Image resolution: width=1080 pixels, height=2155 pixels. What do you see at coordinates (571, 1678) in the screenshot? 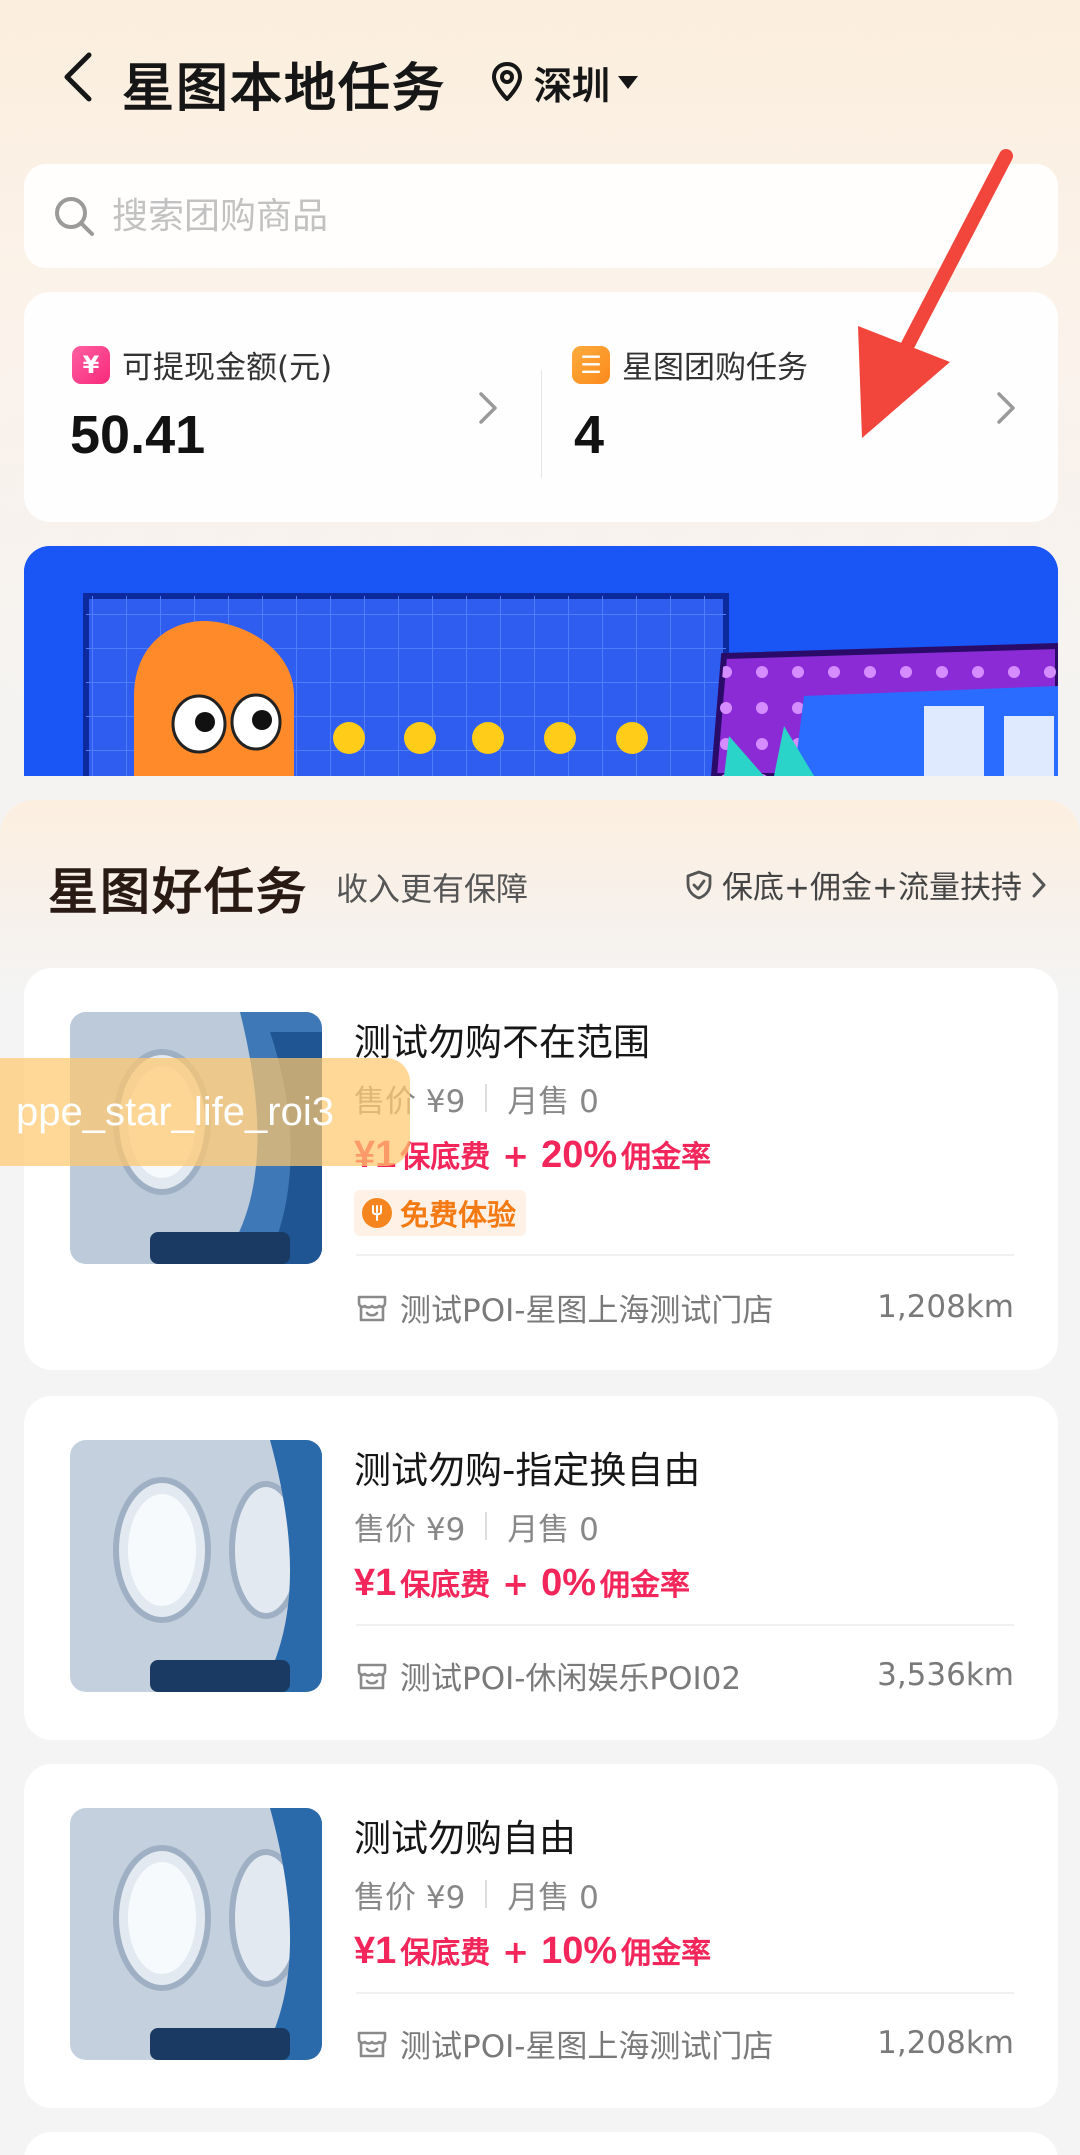
I see `shop-name: 测试POI-休闲娱乐POI02` at bounding box center [571, 1678].